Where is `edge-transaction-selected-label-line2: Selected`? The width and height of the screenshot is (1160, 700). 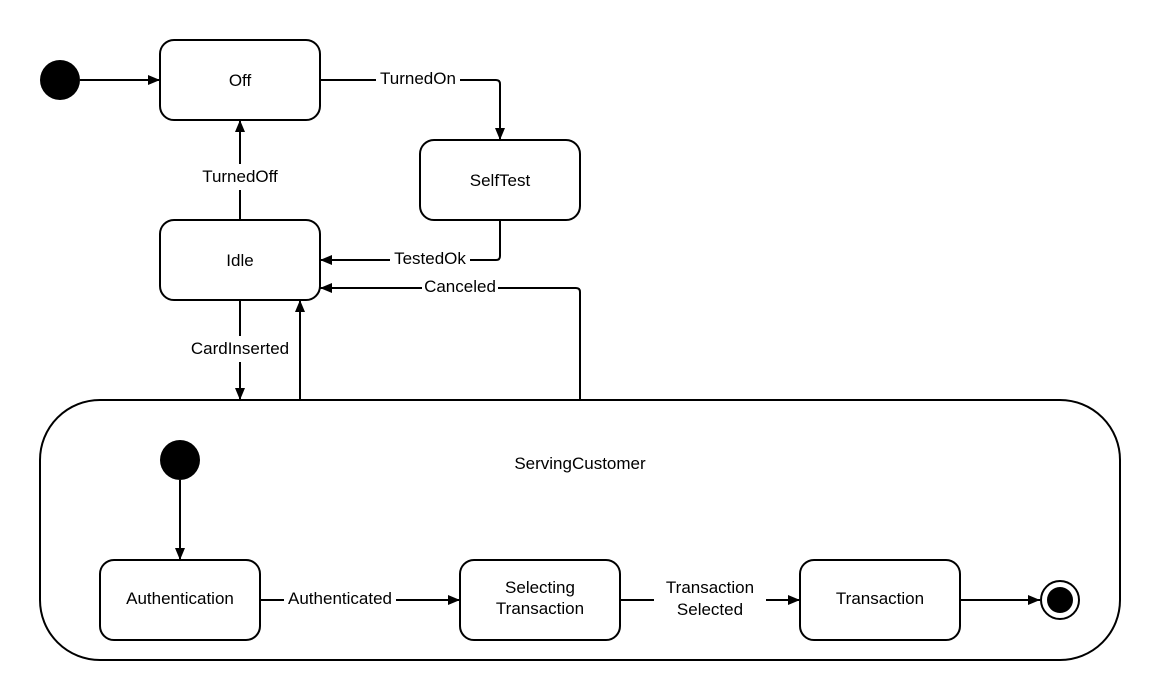
edge-transaction-selected-label-line2: Selected is located at coordinates (710, 609).